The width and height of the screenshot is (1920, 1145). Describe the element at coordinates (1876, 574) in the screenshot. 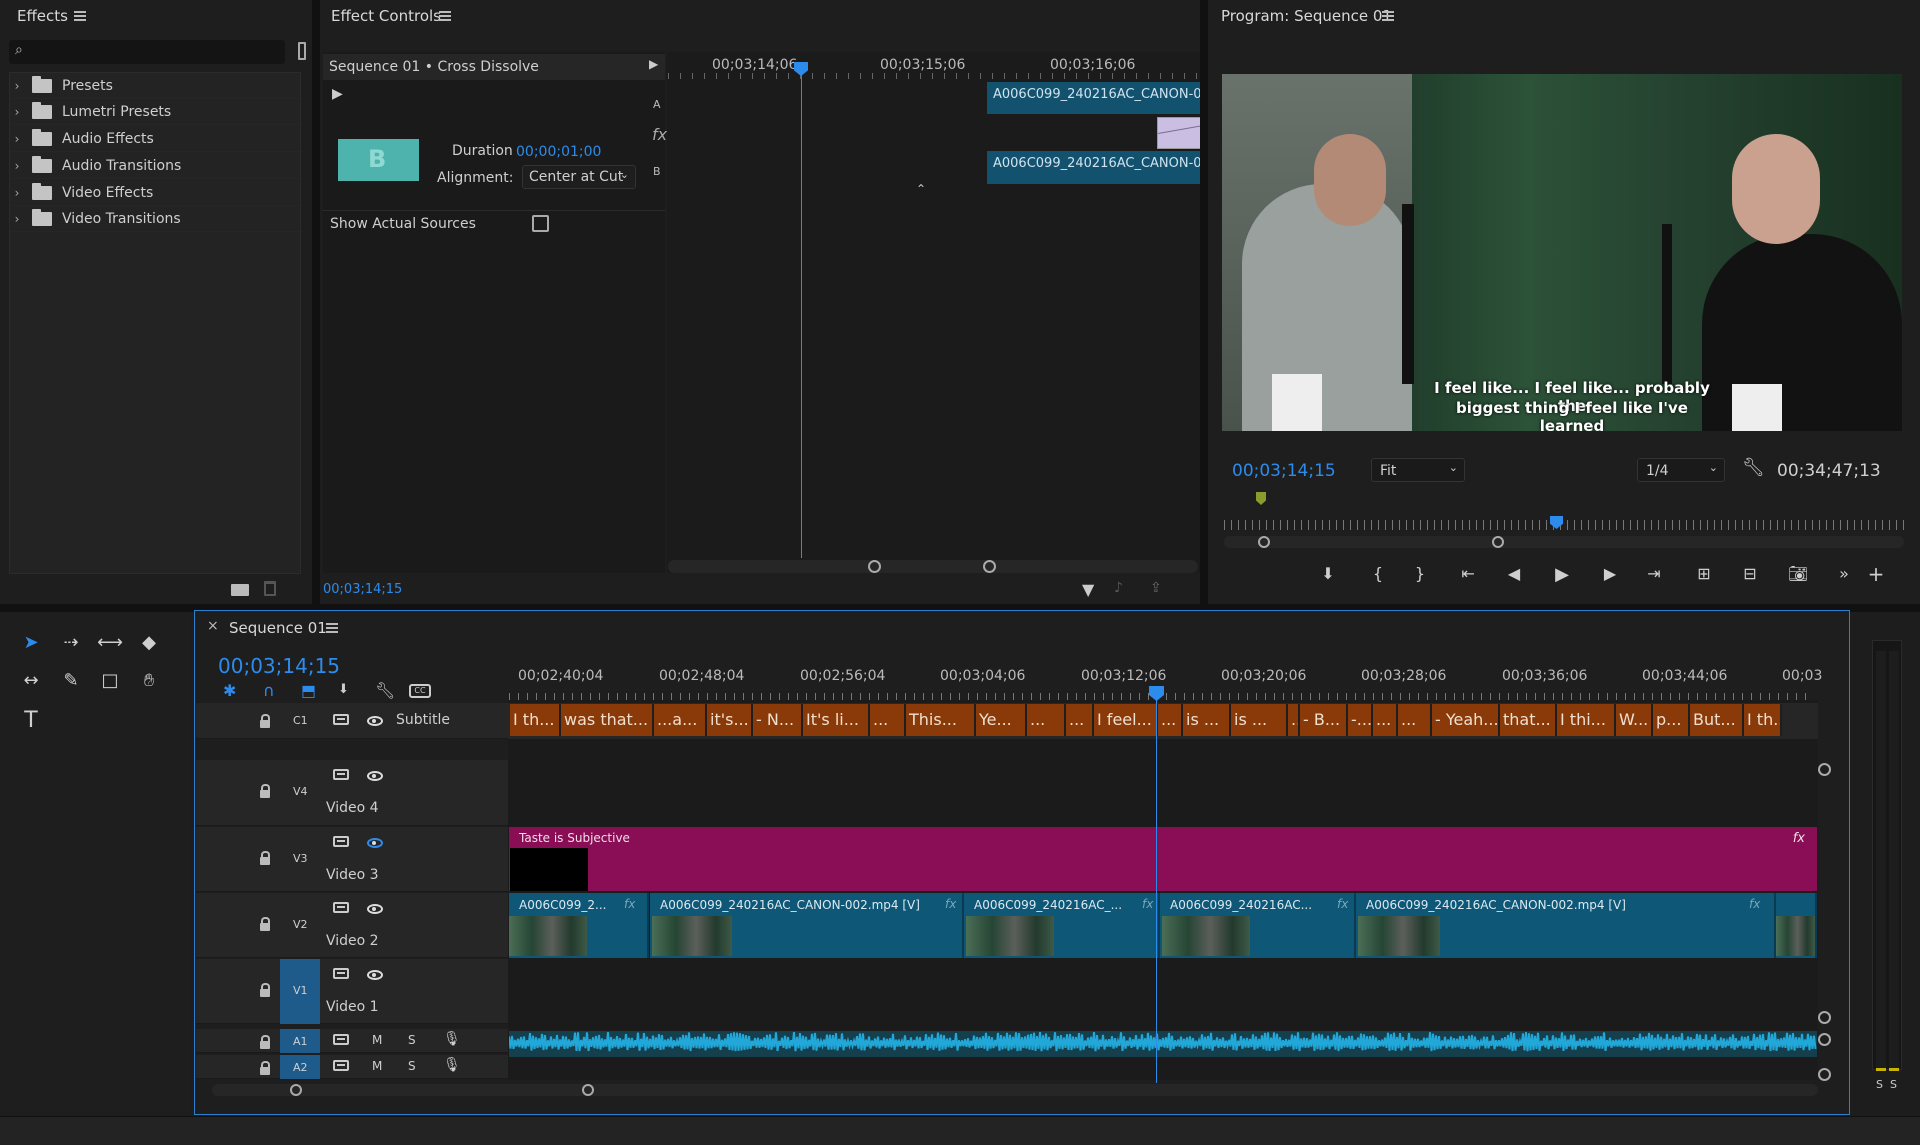

I see `button-editor-icon: +` at that location.